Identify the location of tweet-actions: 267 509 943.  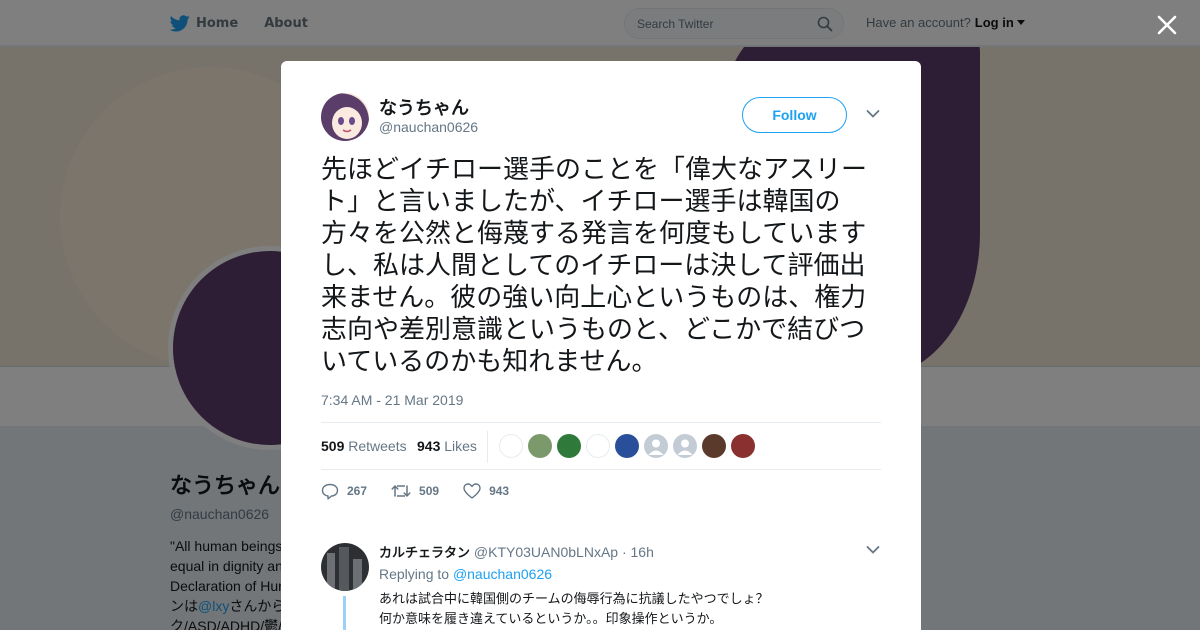
(427, 491).